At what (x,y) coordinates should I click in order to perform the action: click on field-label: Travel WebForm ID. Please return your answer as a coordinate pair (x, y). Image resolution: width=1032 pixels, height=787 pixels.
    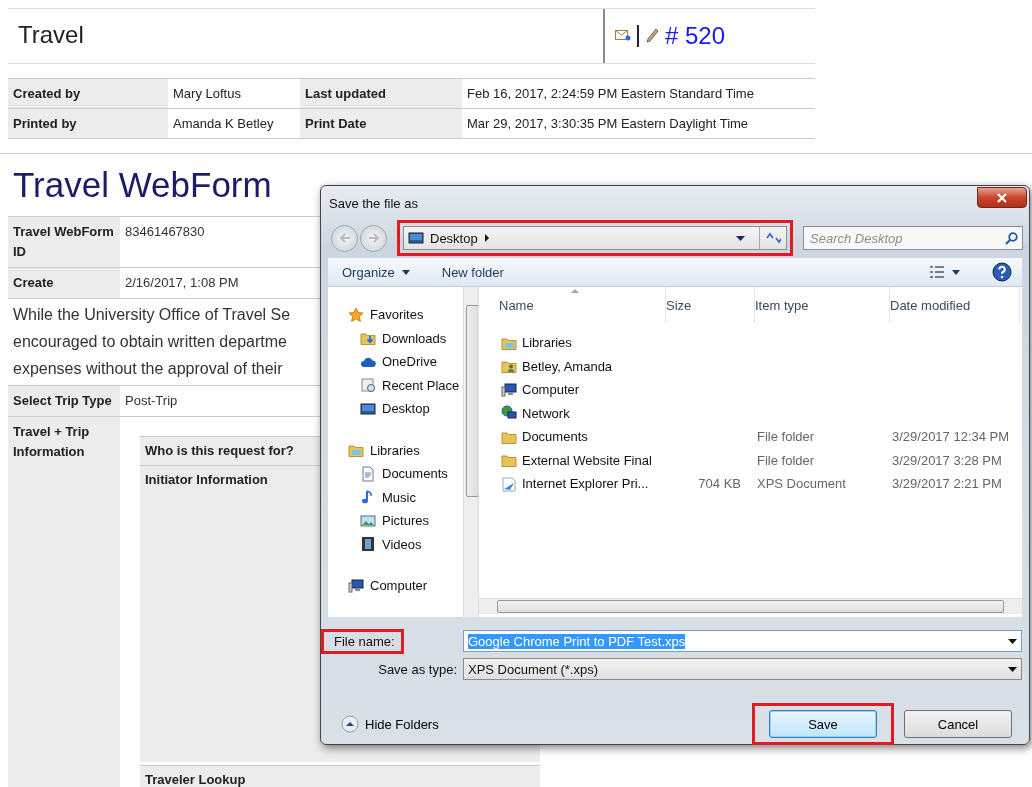
    Looking at the image, I should click on (64, 242).